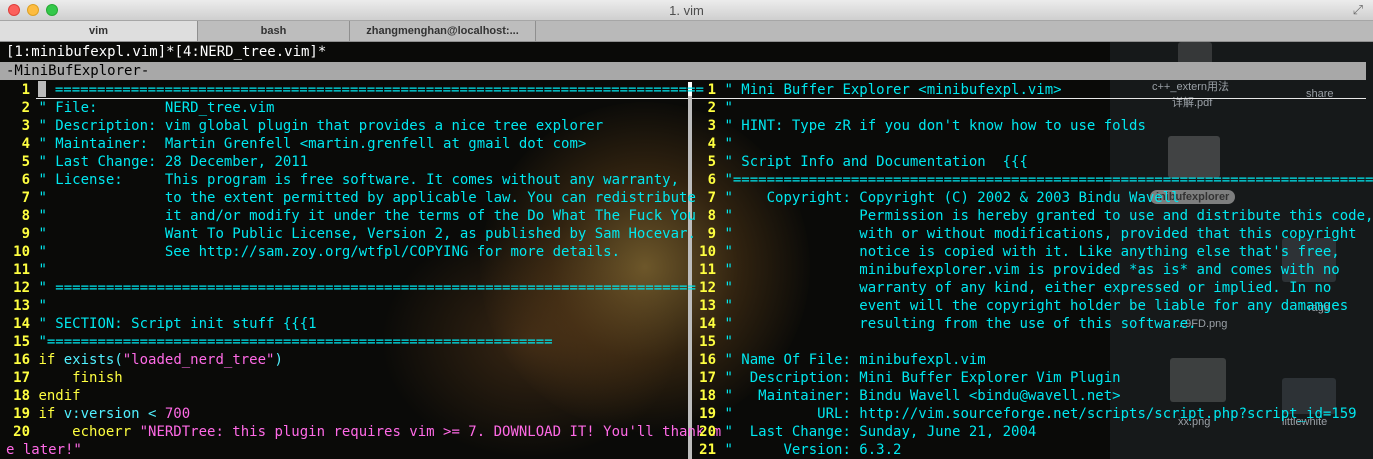 This screenshot has width=1373, height=459. Describe the element at coordinates (166, 52) in the screenshot. I see `minibuf-buffer-list: [1:minibufexpl.vim]*[4:NERD_tree.vim]*` at that location.